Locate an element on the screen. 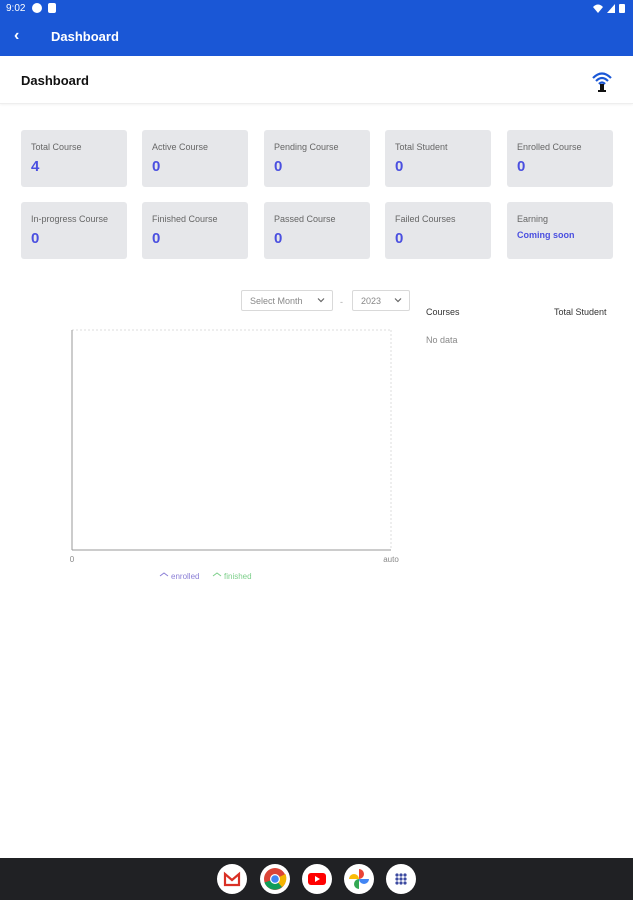 This screenshot has width=633, height=900. app-bar: ‹ Dashboard is located at coordinates (316, 37).